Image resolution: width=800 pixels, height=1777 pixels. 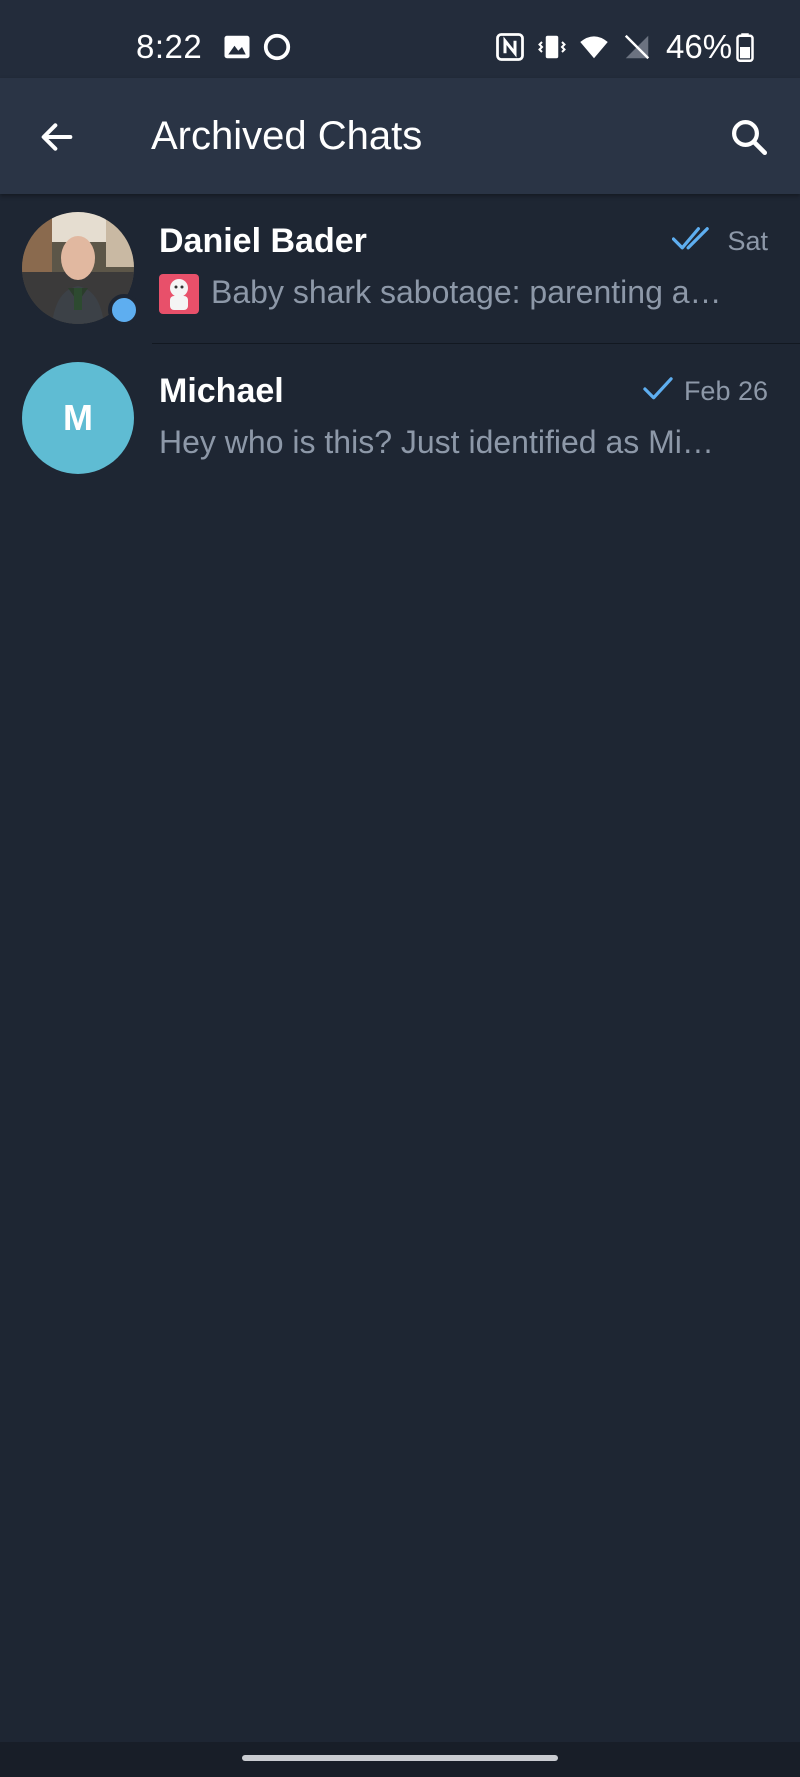 What do you see at coordinates (287, 136) in the screenshot?
I see `page-title: Archived Chats` at bounding box center [287, 136].